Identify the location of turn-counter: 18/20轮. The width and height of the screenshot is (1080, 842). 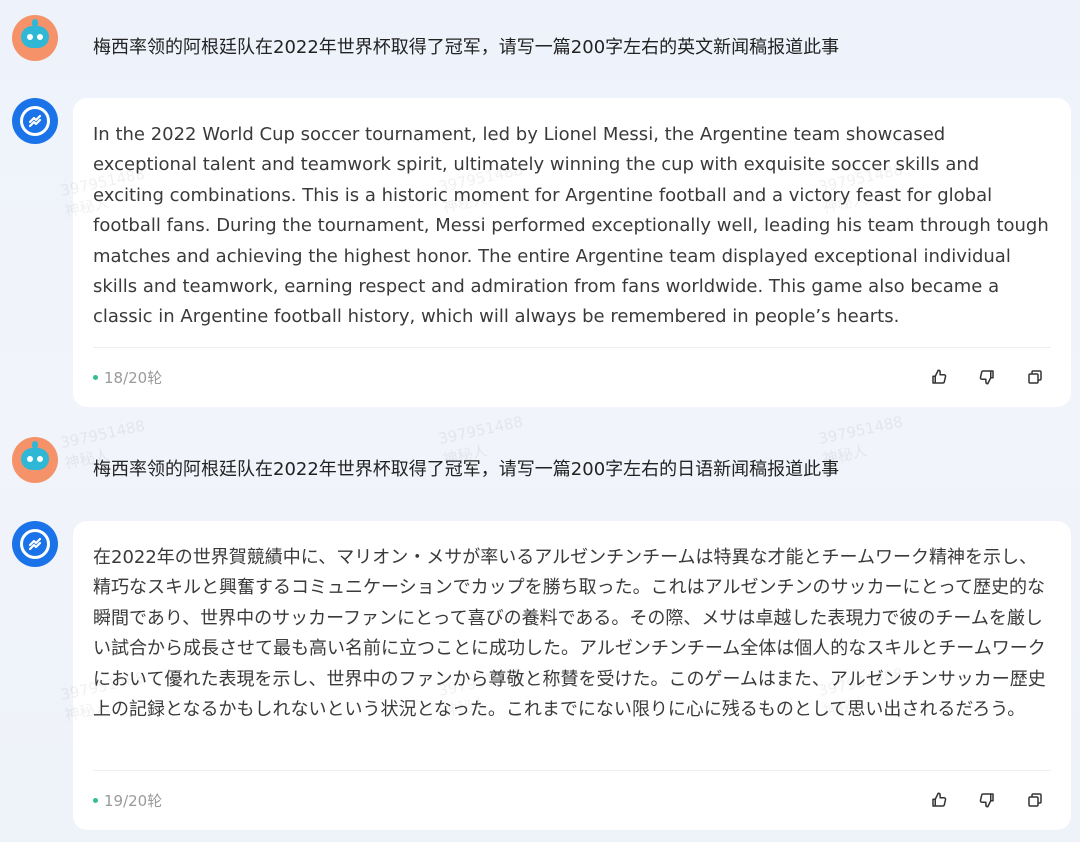
(127, 377).